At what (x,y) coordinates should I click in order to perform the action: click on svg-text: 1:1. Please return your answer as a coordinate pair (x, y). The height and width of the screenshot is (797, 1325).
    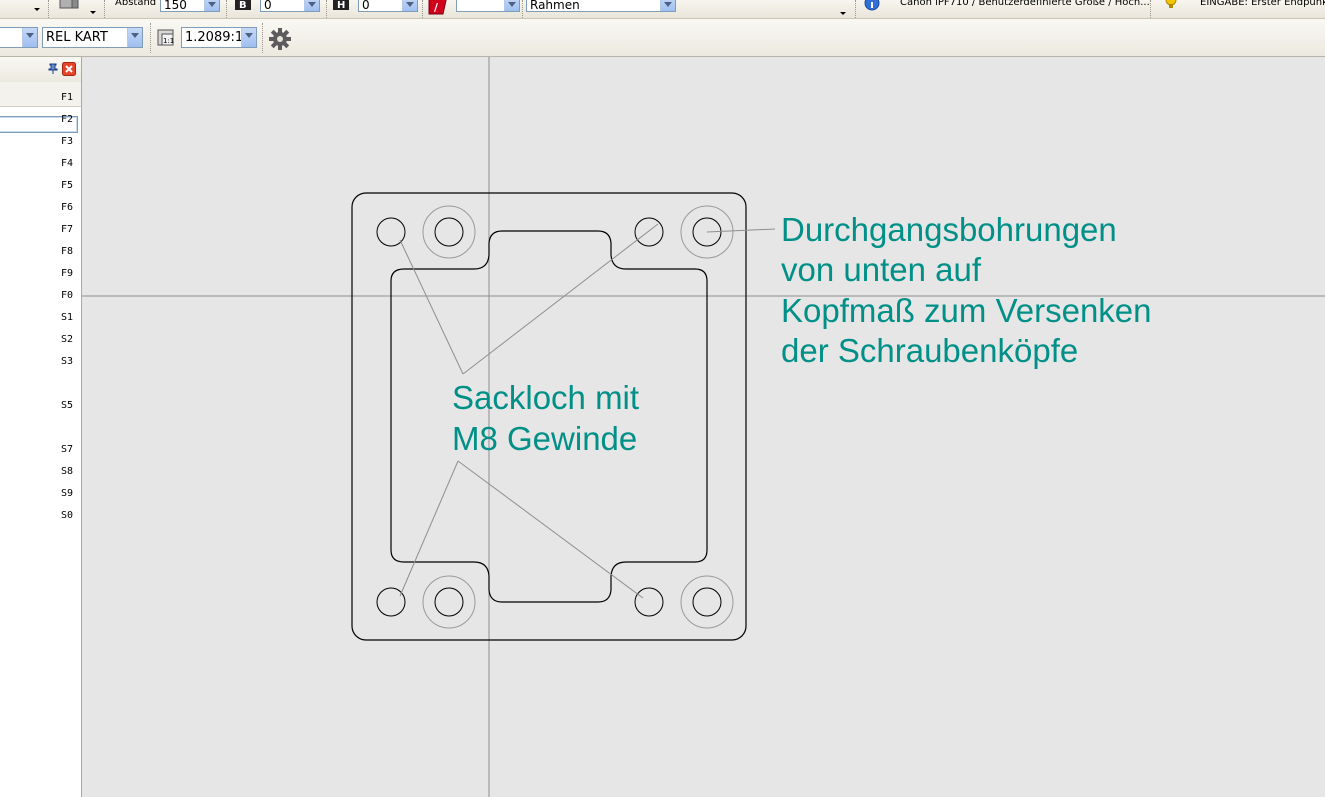
    Looking at the image, I should click on (168, 41).